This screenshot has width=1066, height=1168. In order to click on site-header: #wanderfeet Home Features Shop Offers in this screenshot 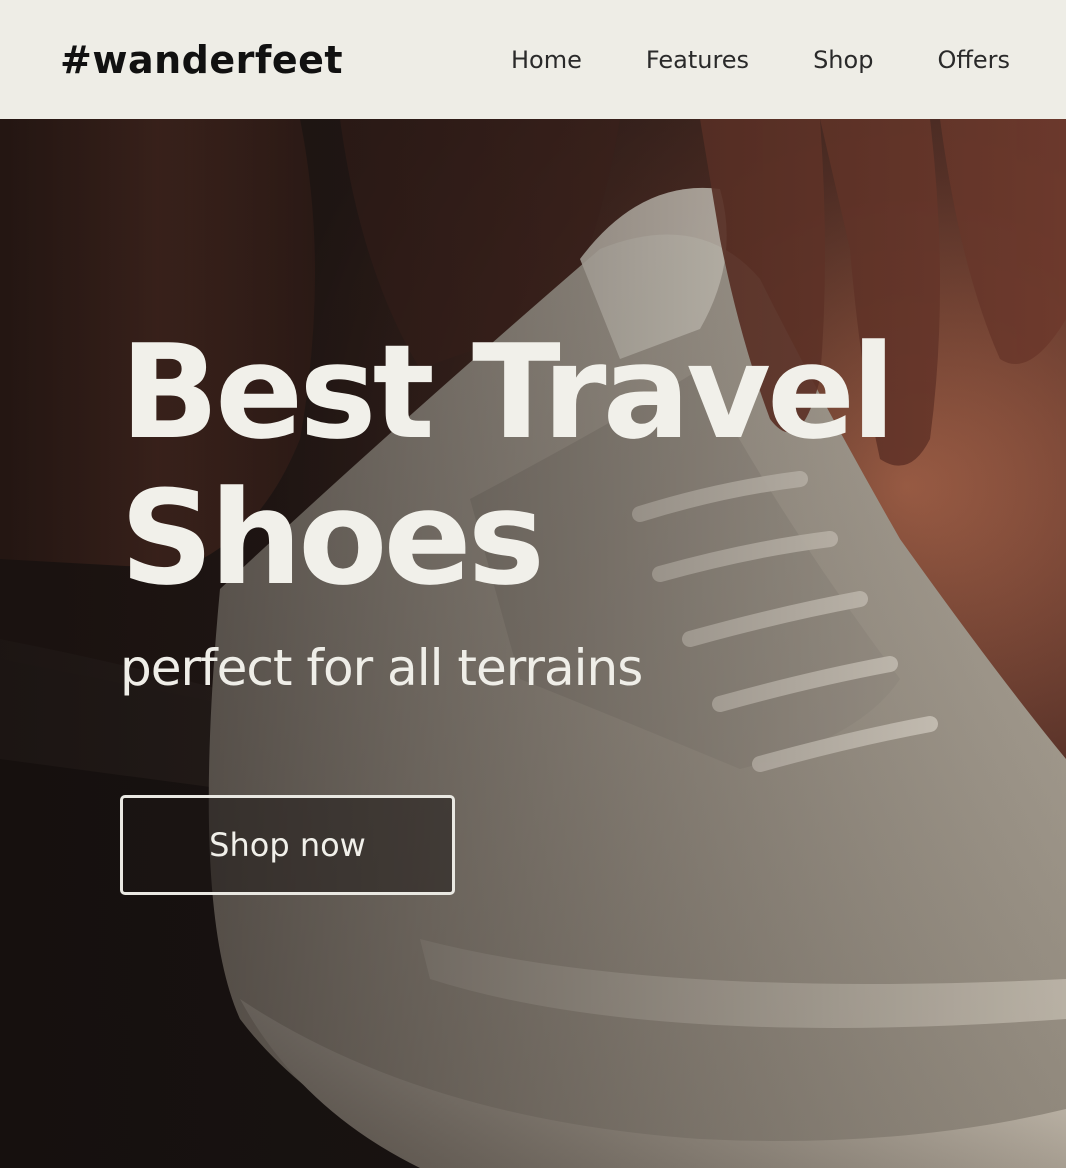, I will do `click(533, 59)`.